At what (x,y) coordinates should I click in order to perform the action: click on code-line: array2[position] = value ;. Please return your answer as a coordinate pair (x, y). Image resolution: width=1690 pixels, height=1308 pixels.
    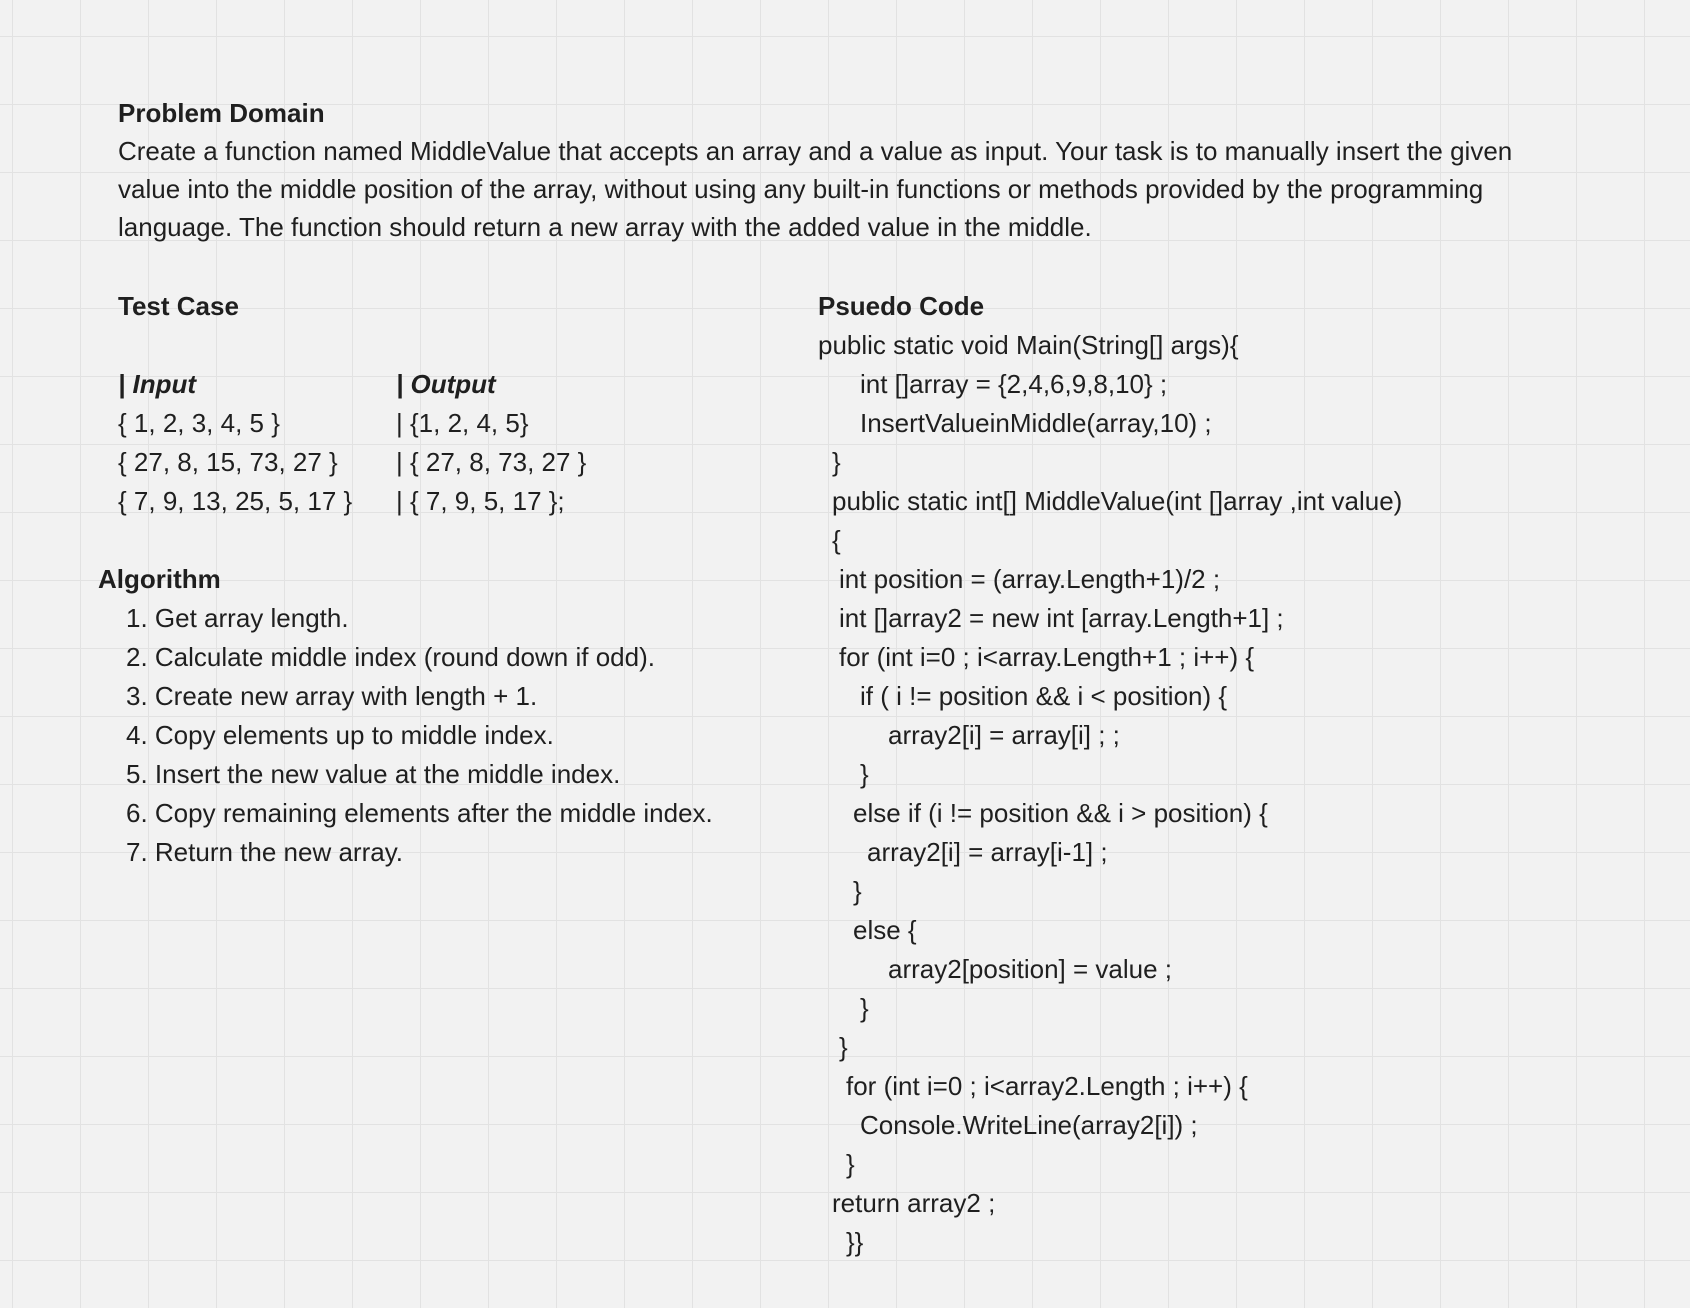
    Looking at the image, I should click on (1030, 969).